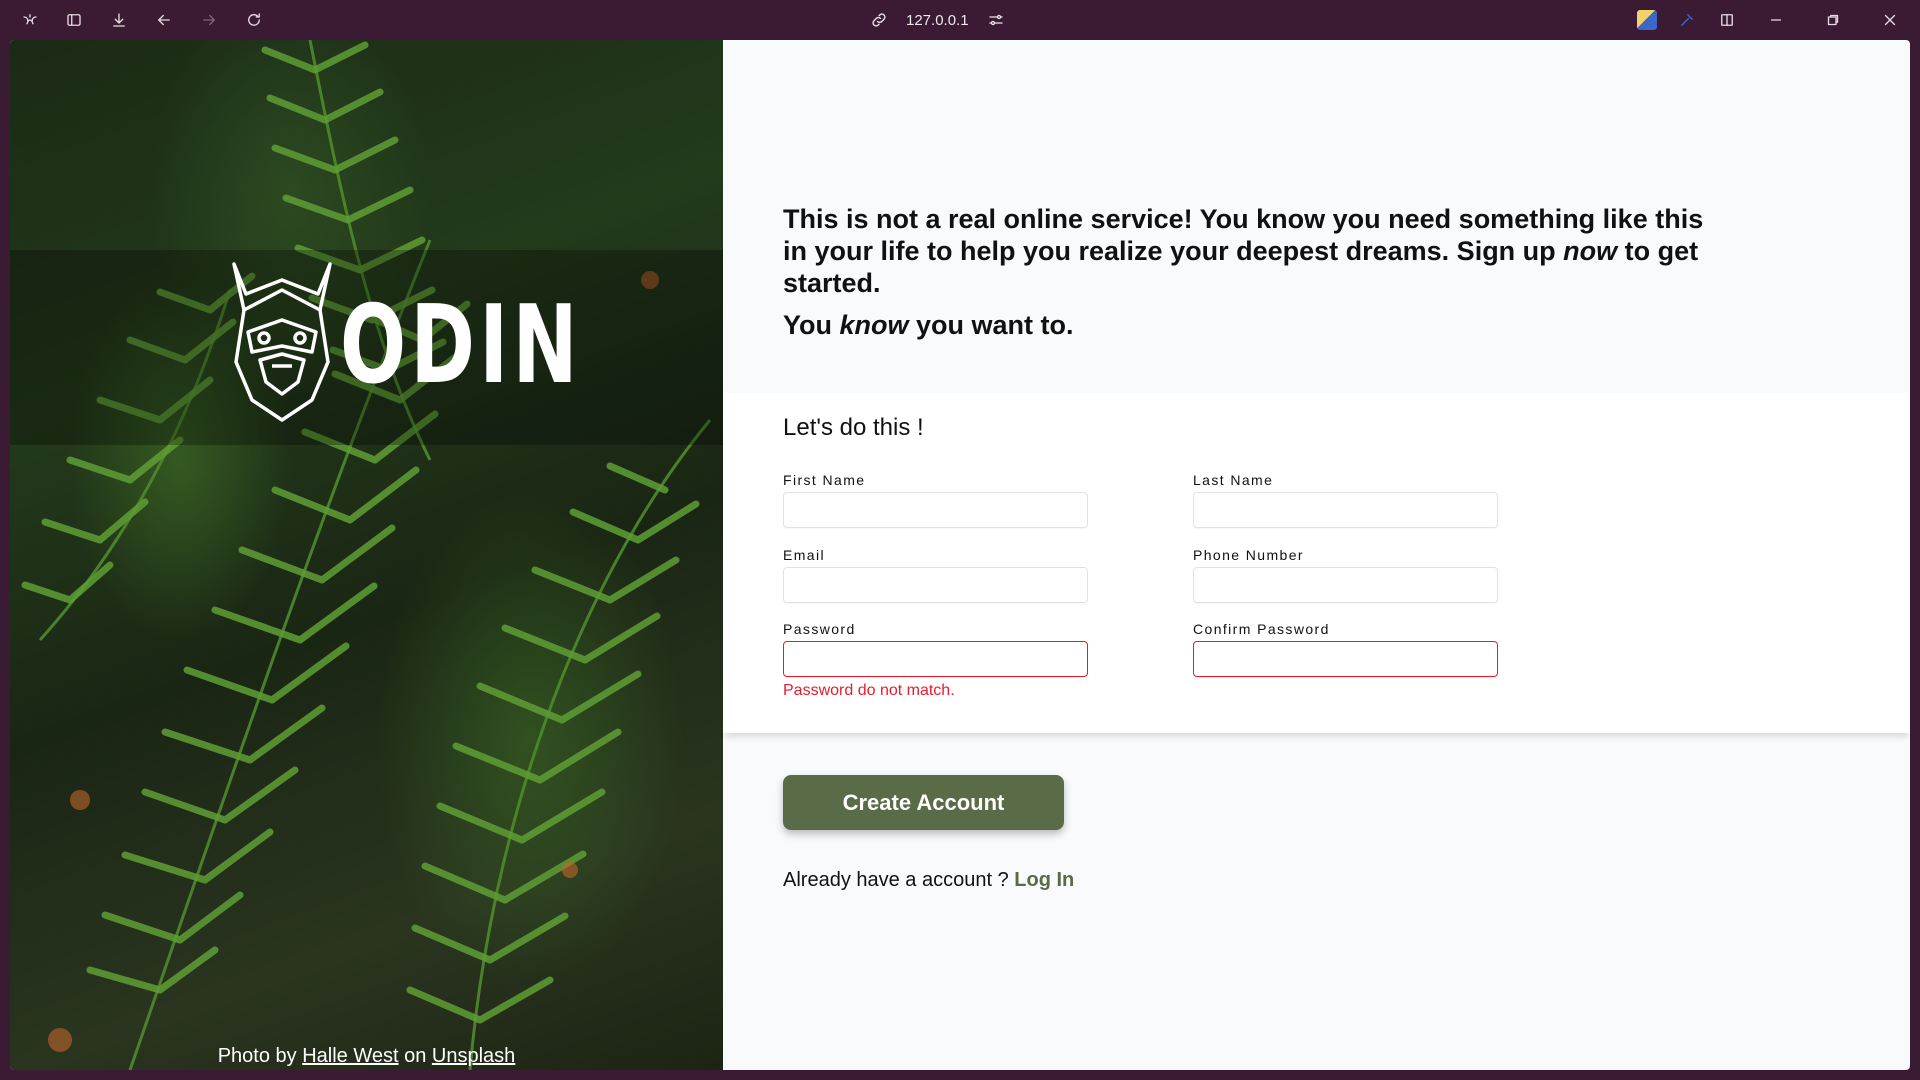 The image size is (1920, 1080). What do you see at coordinates (1044, 880) in the screenshot?
I see `login-link: Log In` at bounding box center [1044, 880].